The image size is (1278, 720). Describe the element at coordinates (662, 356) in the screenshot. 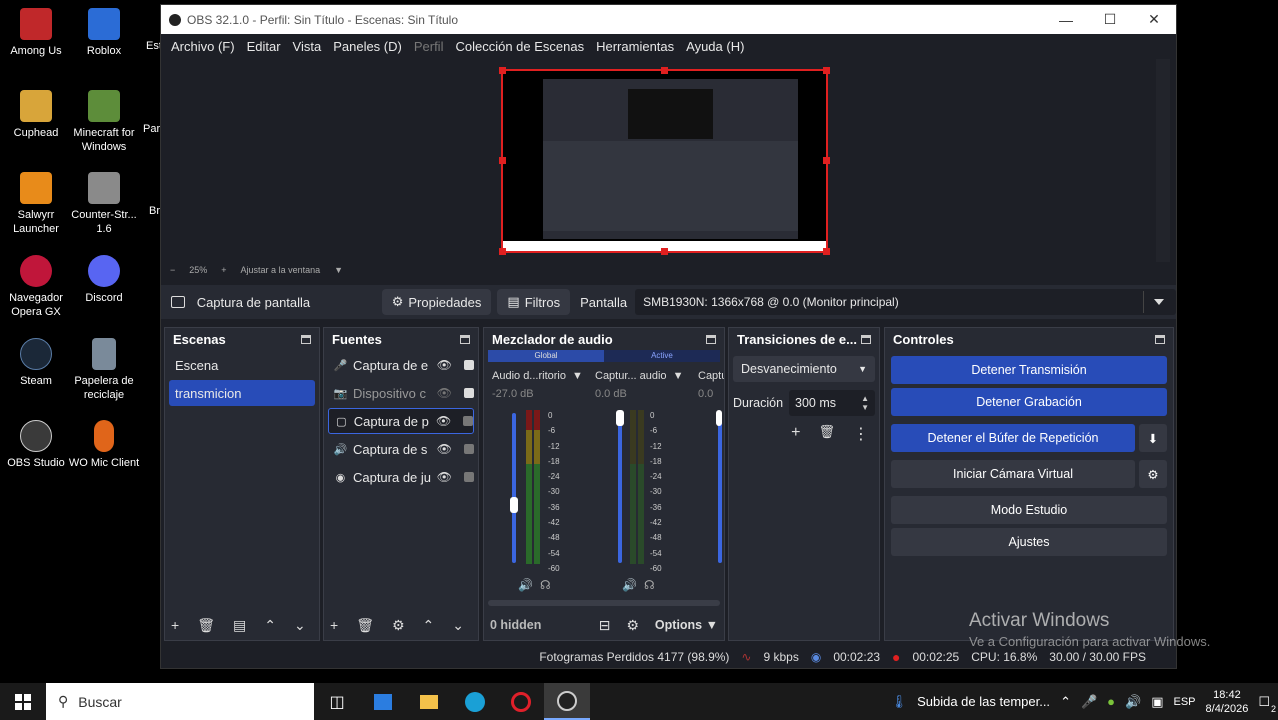

I see `tab-active: Active` at that location.